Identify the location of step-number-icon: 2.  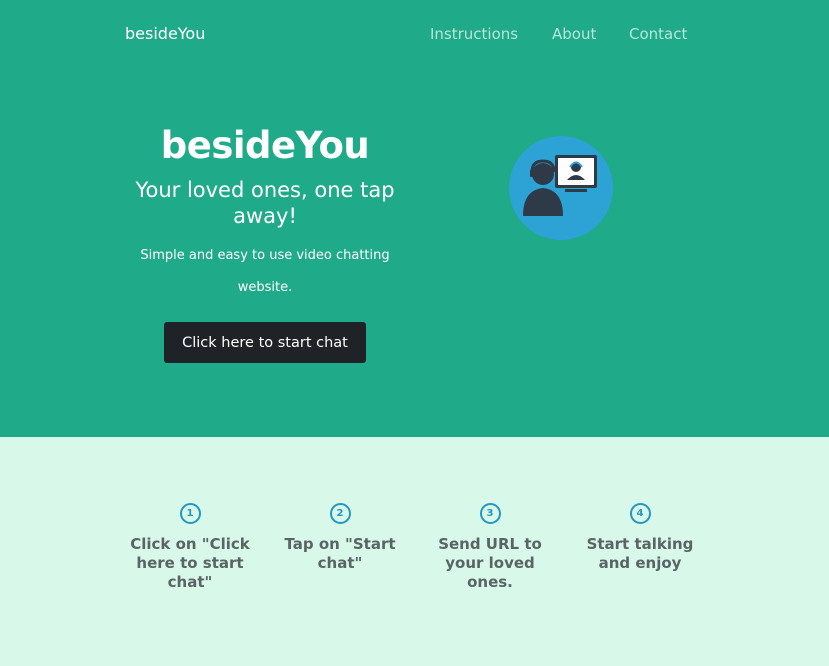
(340, 513).